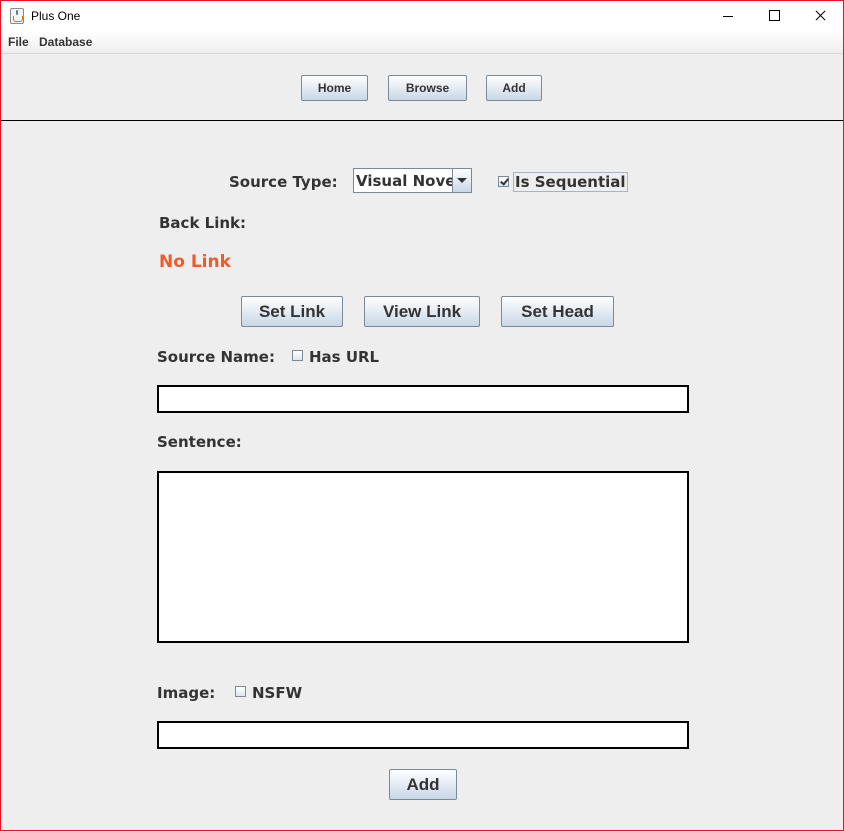  I want to click on back-link-label: Back Link:, so click(202, 223).